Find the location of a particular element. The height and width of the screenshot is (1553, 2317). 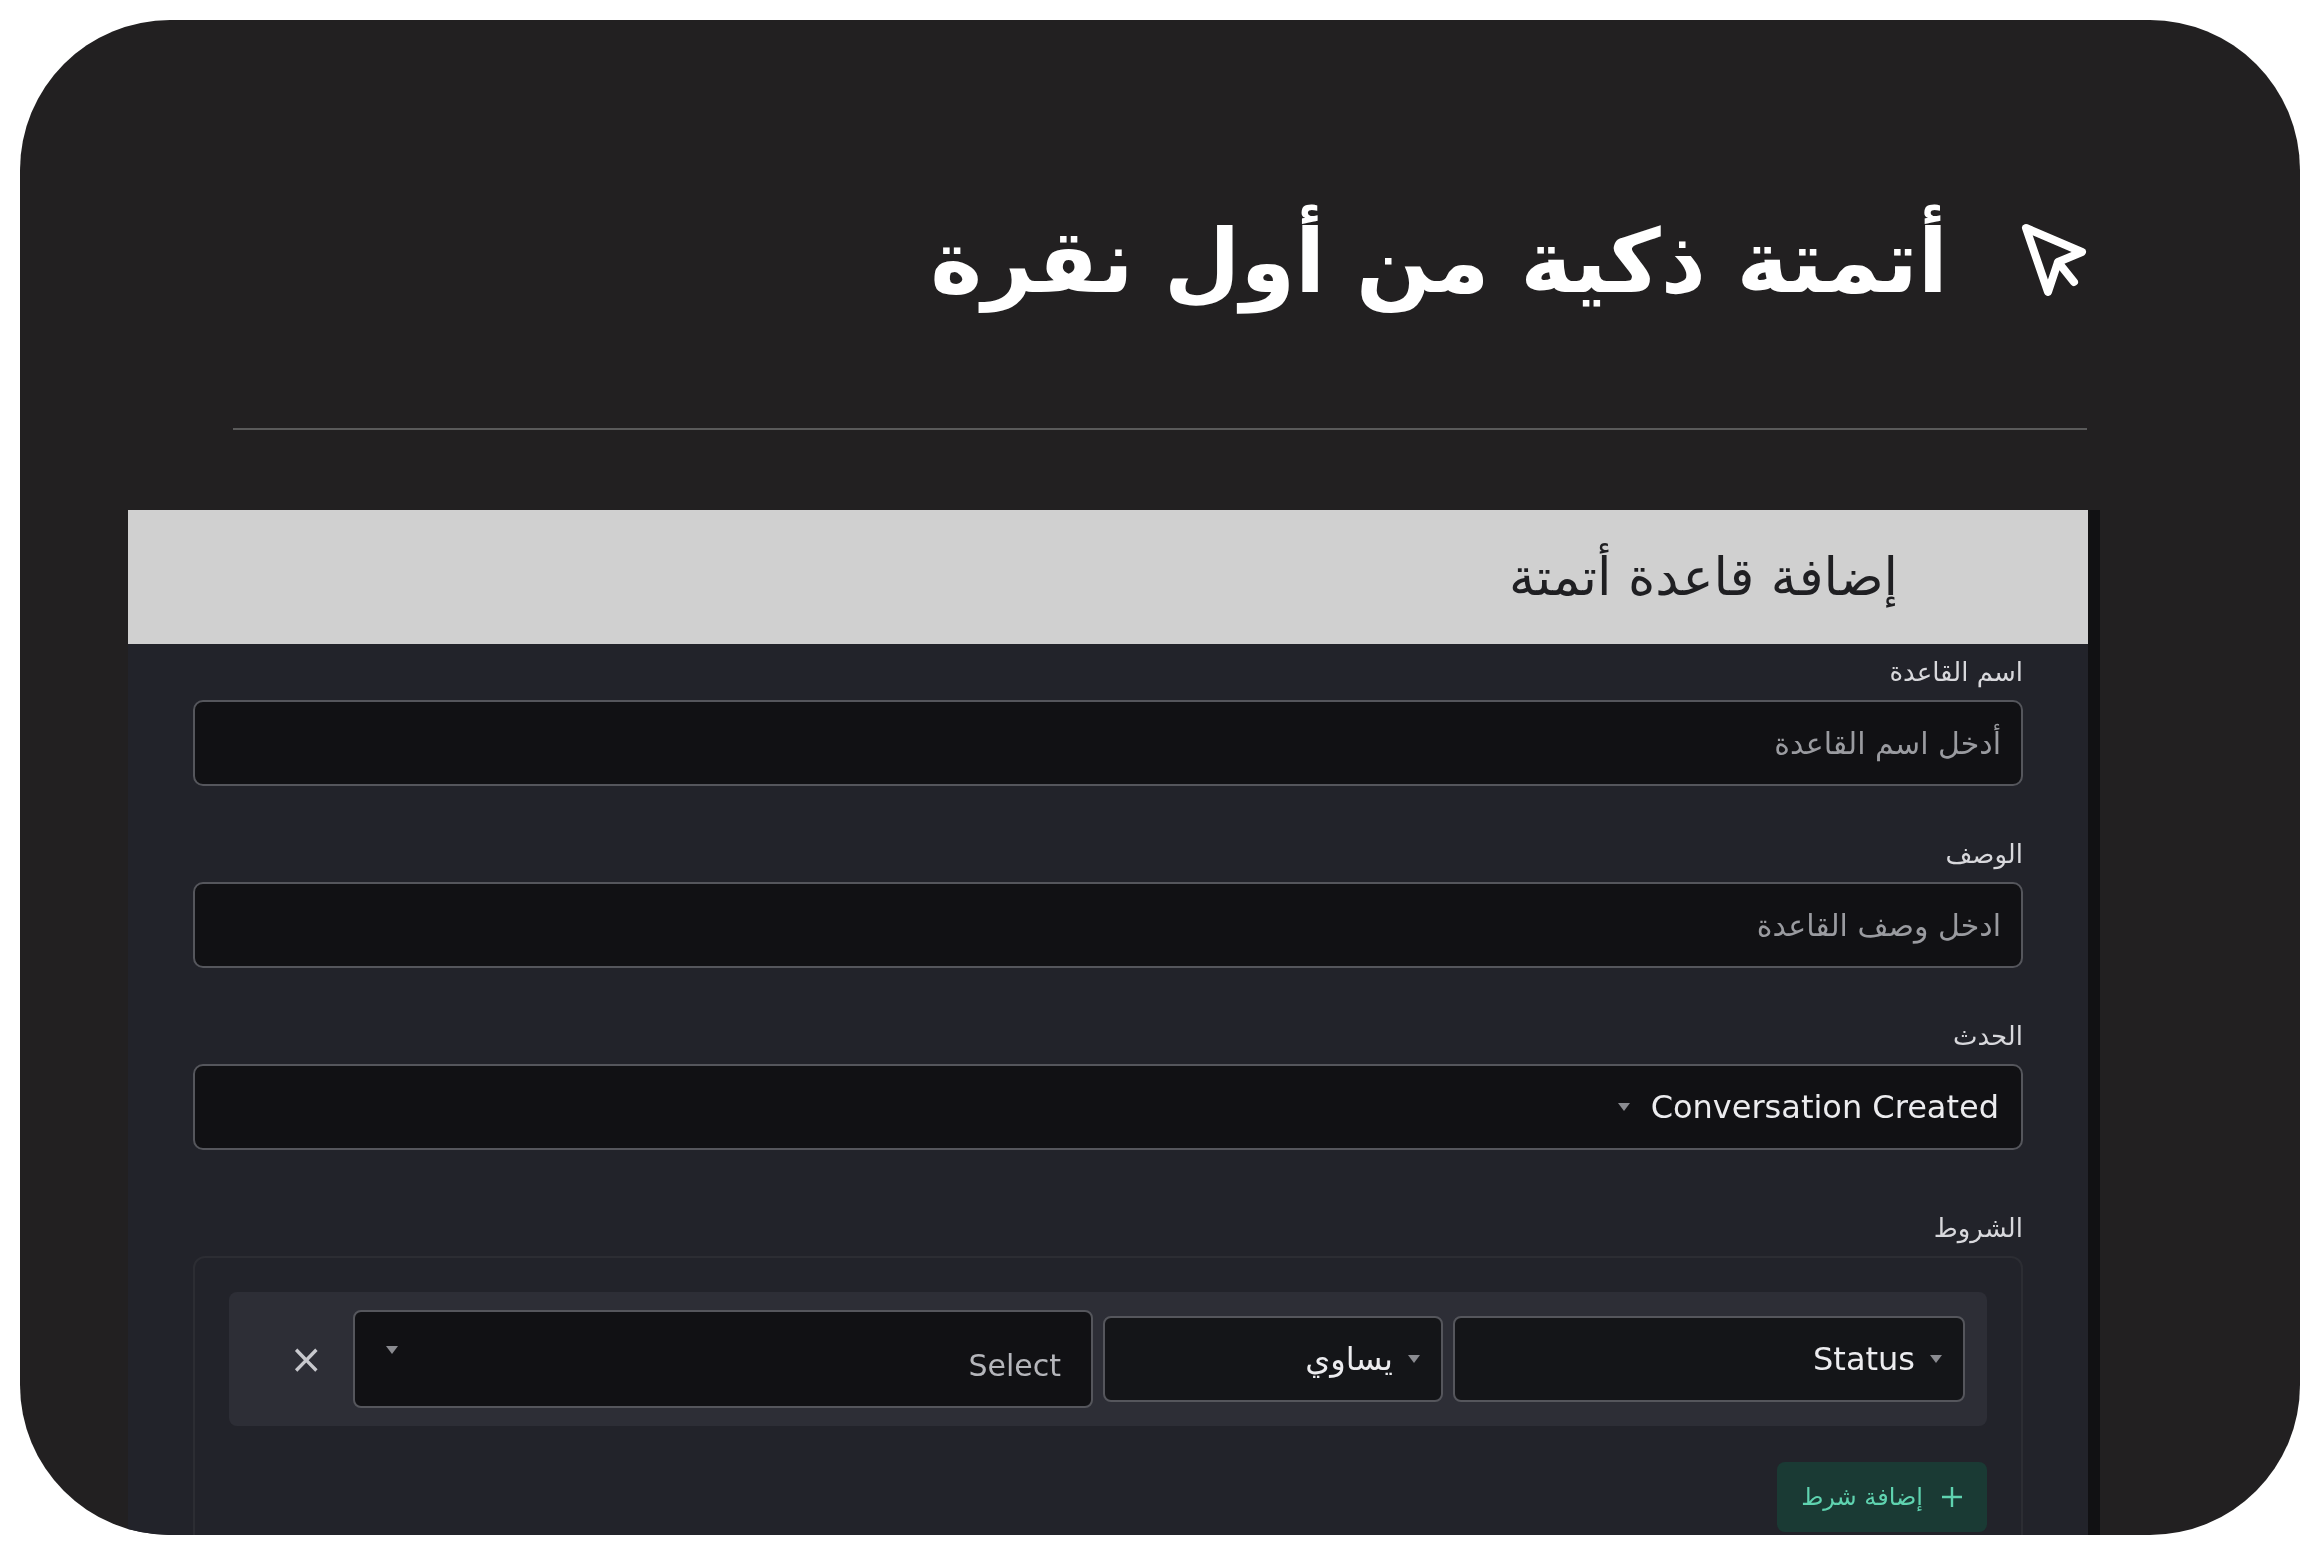

field-label: الوصف is located at coordinates (1983, 855).